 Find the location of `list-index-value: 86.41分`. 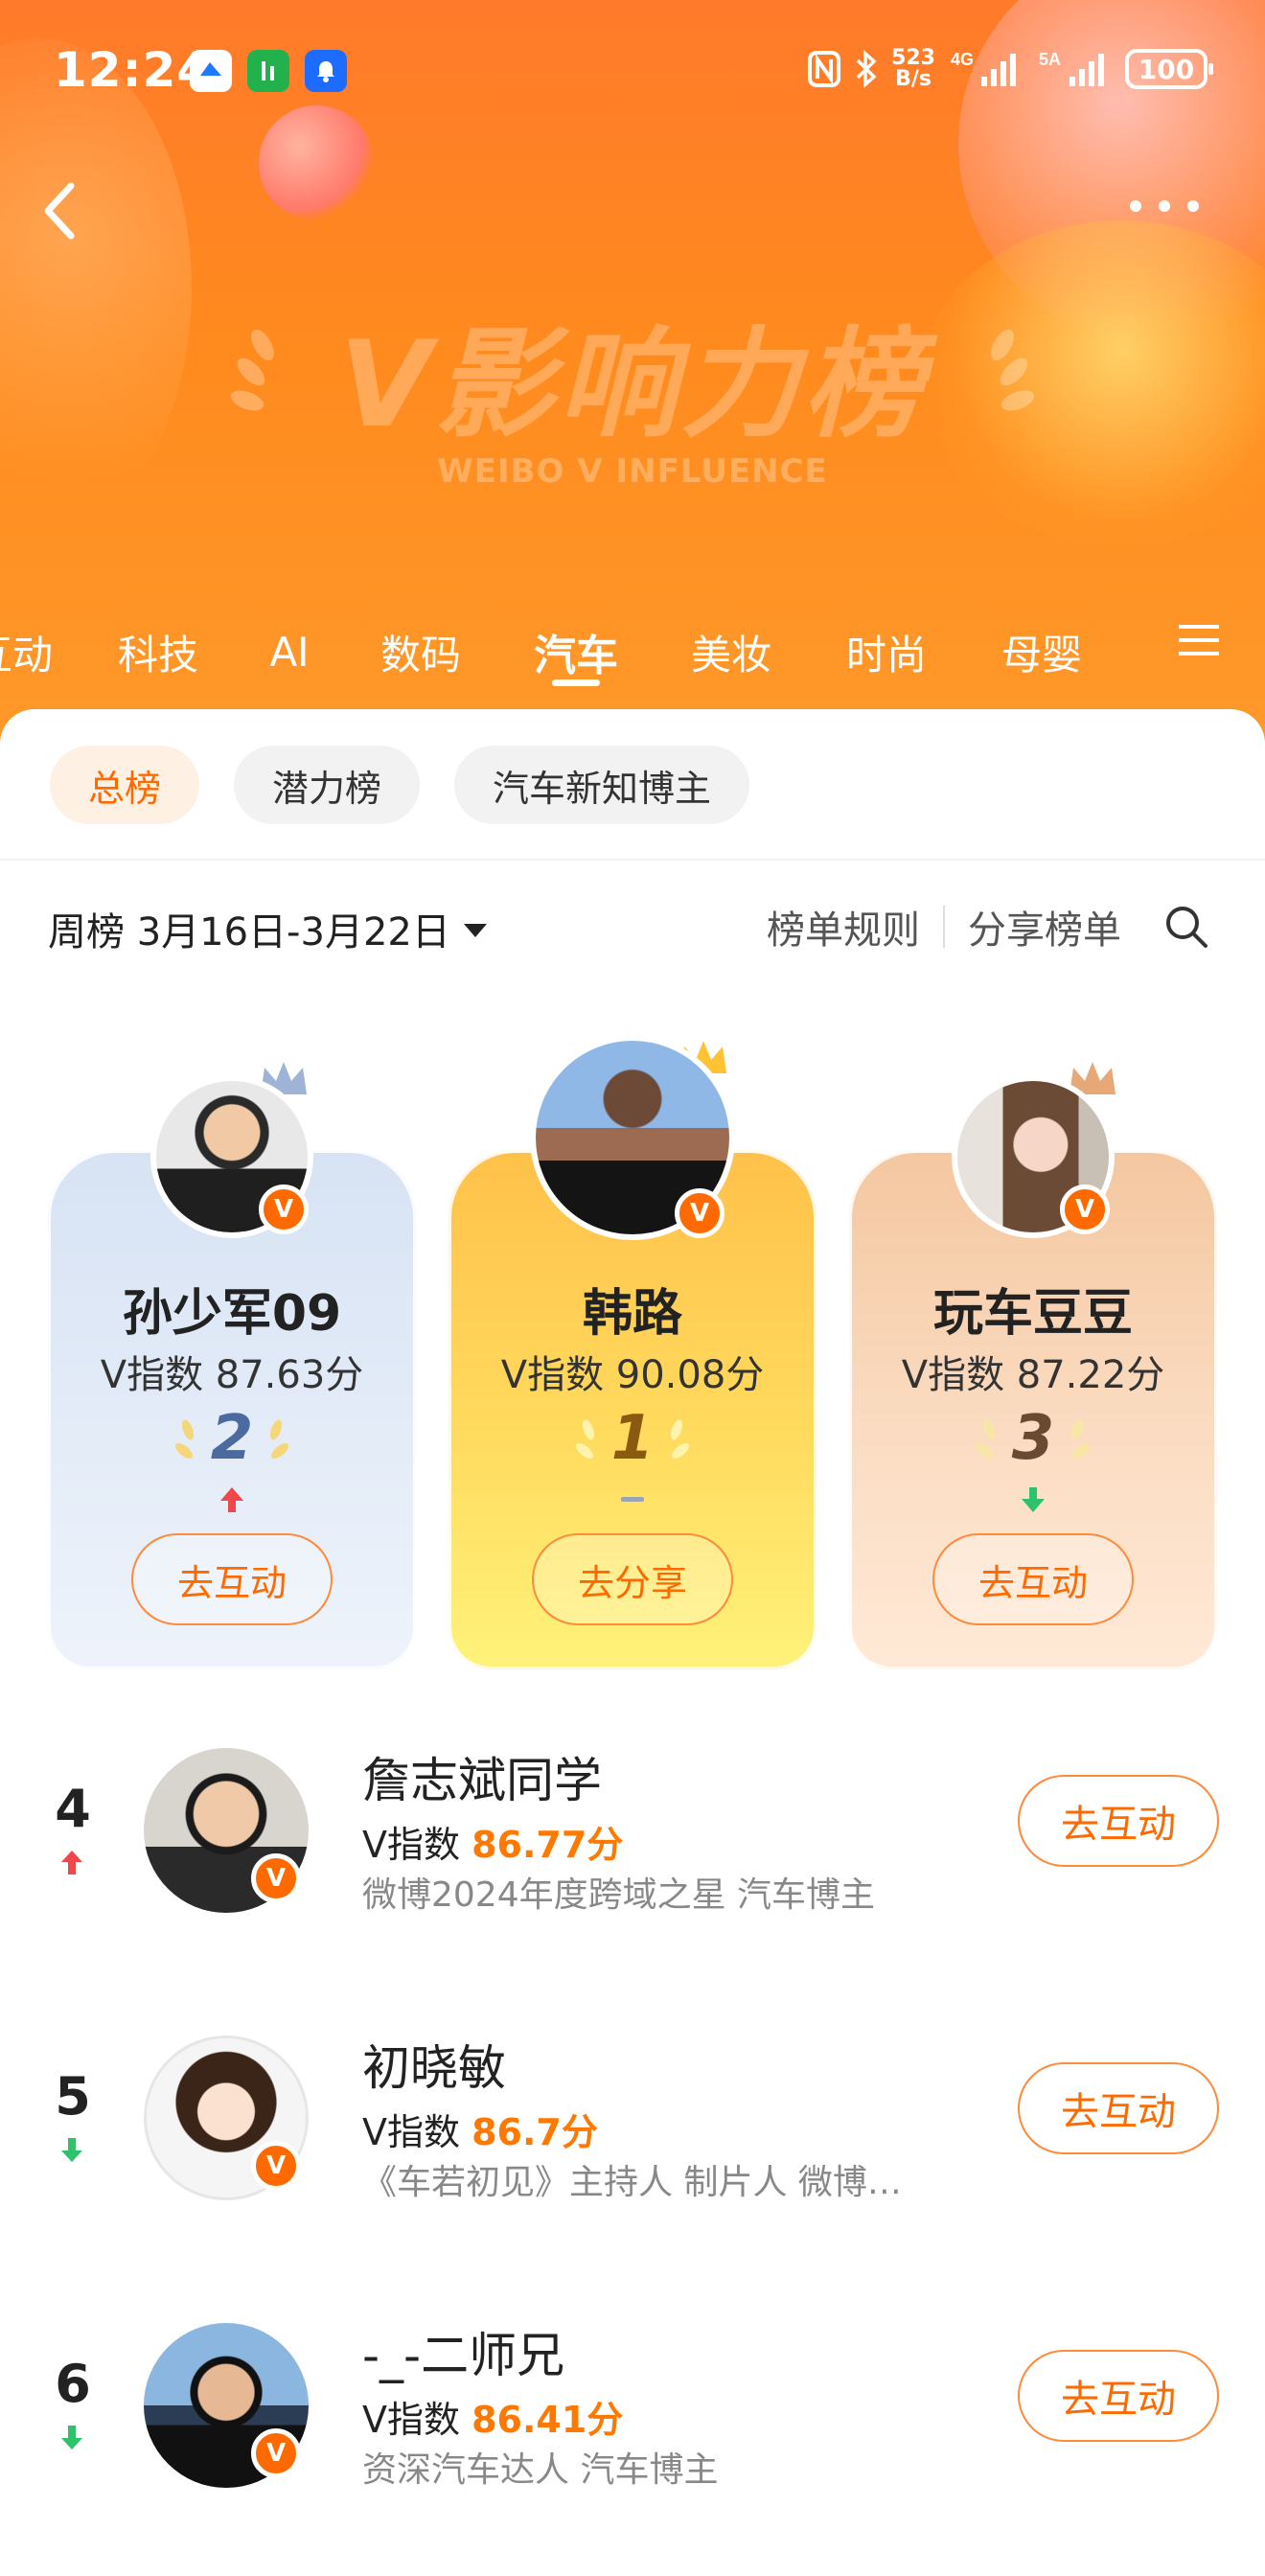

list-index-value: 86.41分 is located at coordinates (548, 2420).